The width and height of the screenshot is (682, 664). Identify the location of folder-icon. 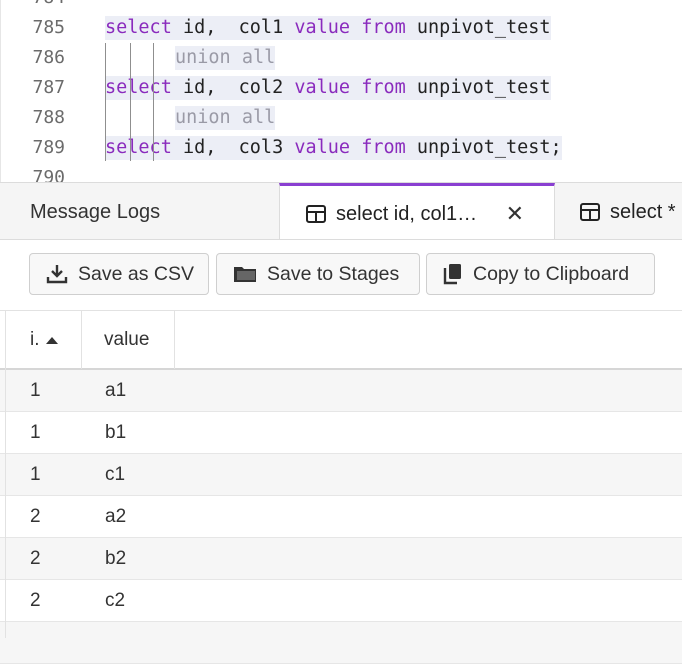
(245, 274).